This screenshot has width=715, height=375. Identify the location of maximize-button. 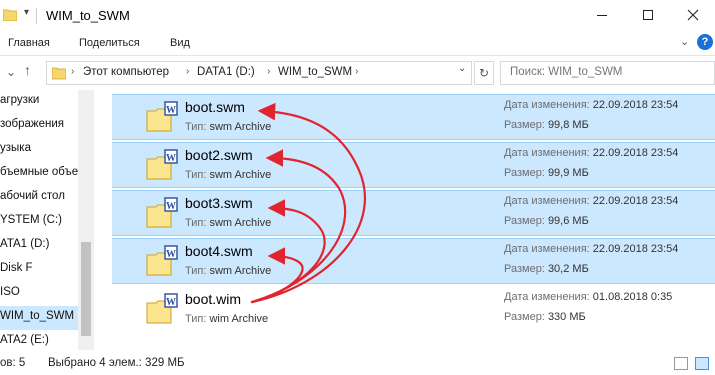
(648, 15).